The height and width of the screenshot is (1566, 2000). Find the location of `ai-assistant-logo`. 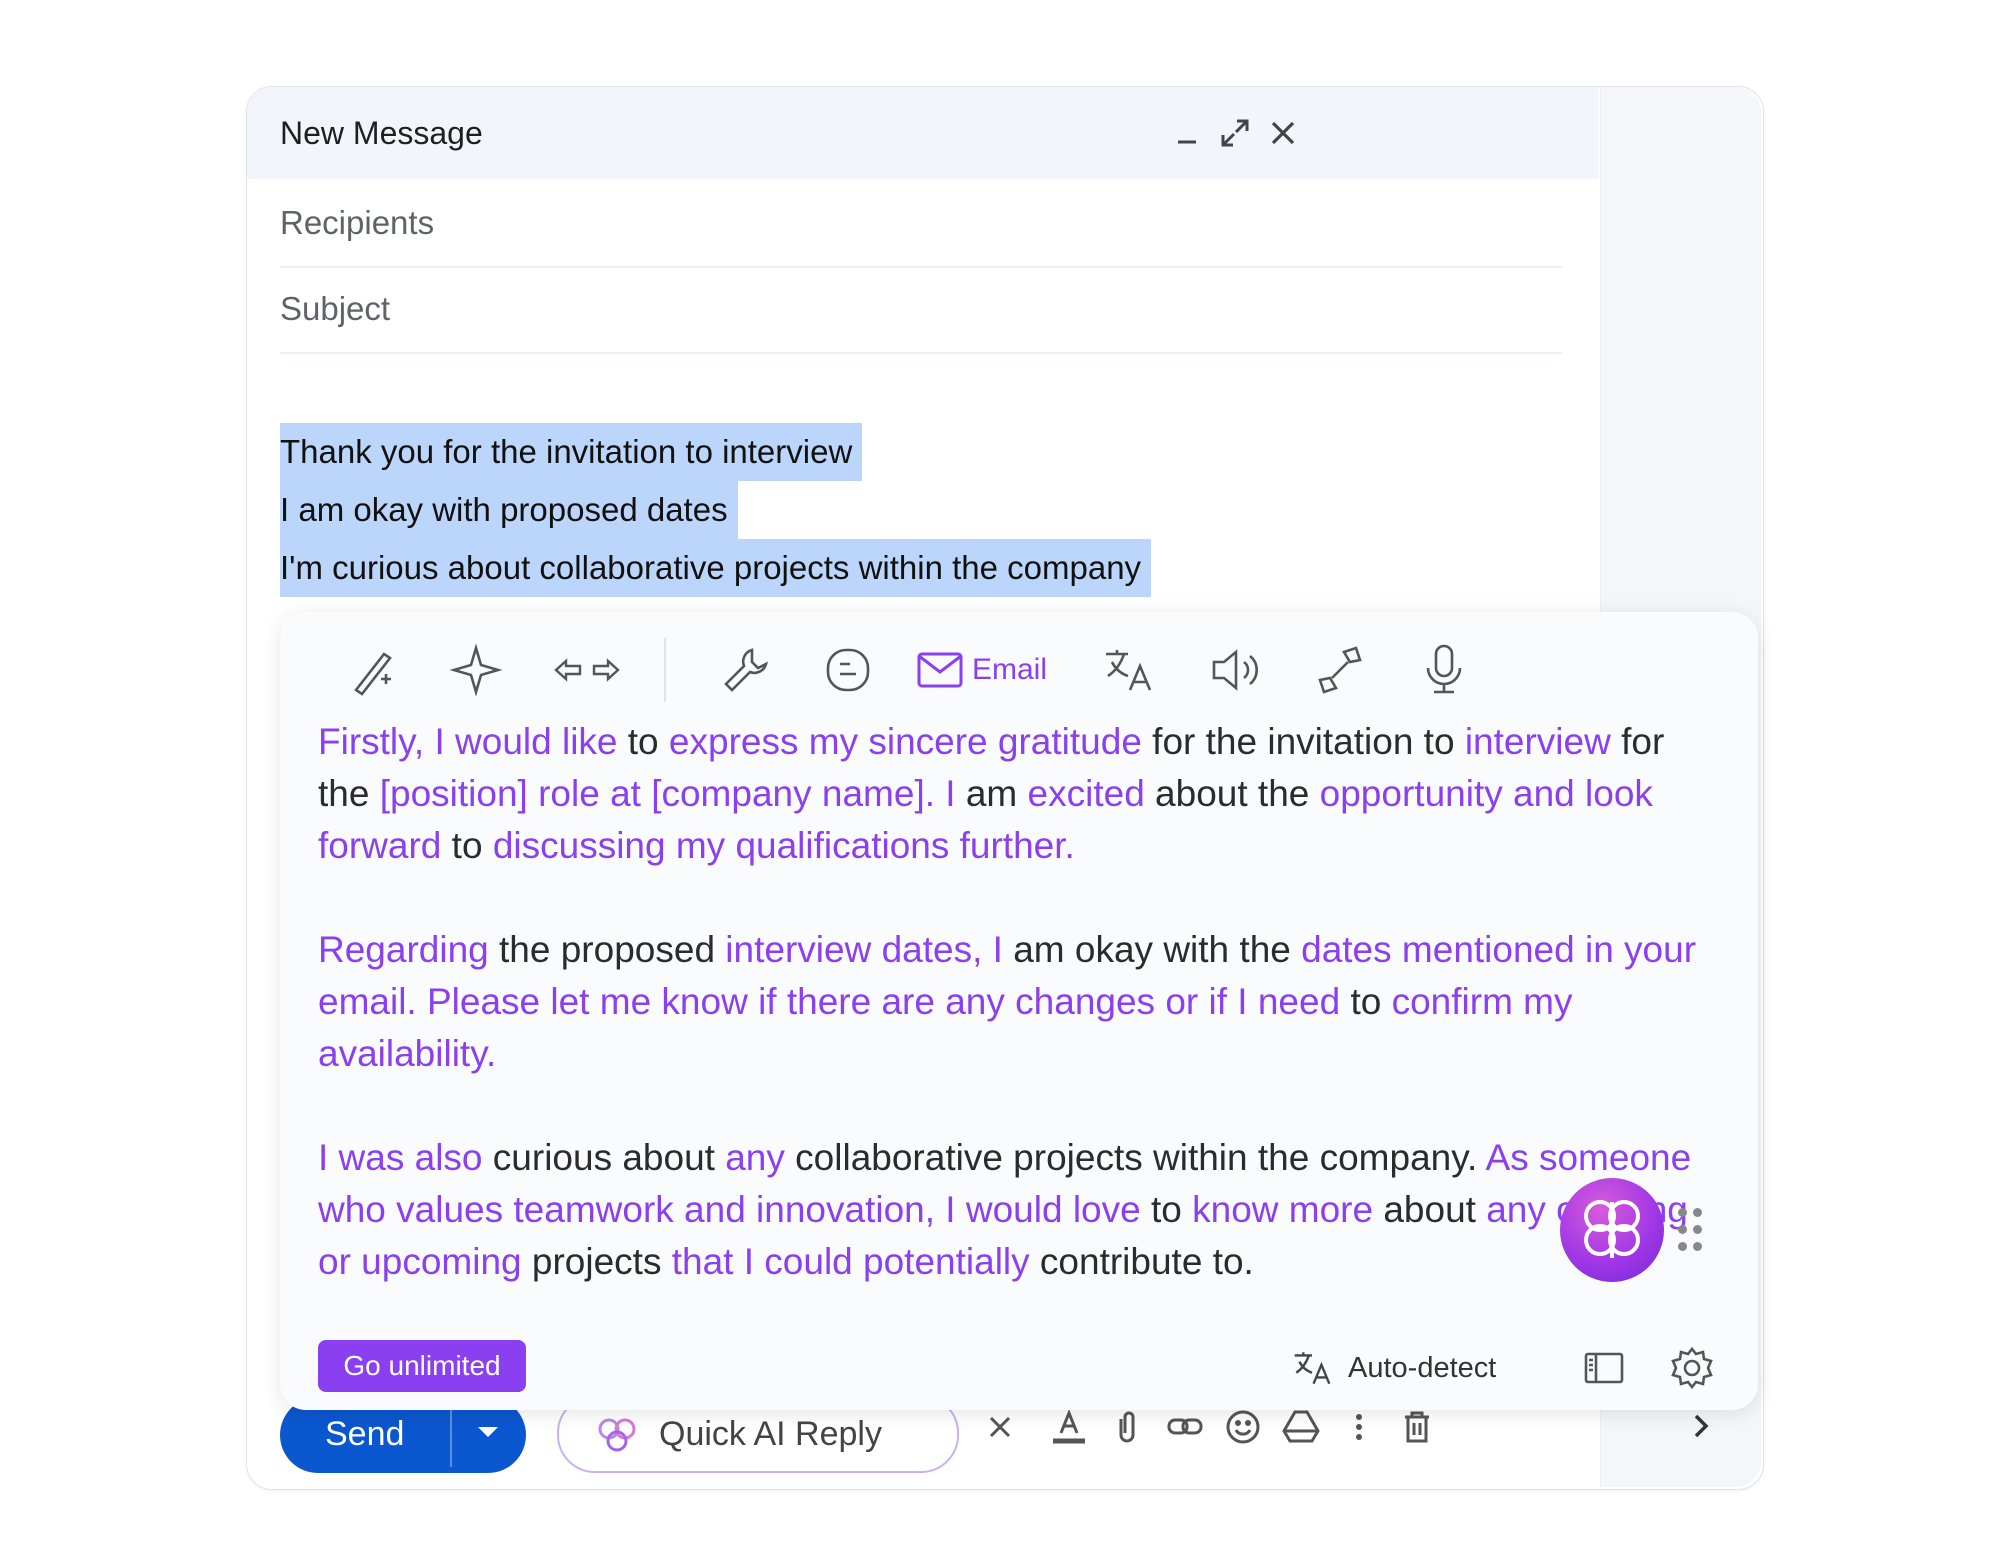

ai-assistant-logo is located at coordinates (1612, 1230).